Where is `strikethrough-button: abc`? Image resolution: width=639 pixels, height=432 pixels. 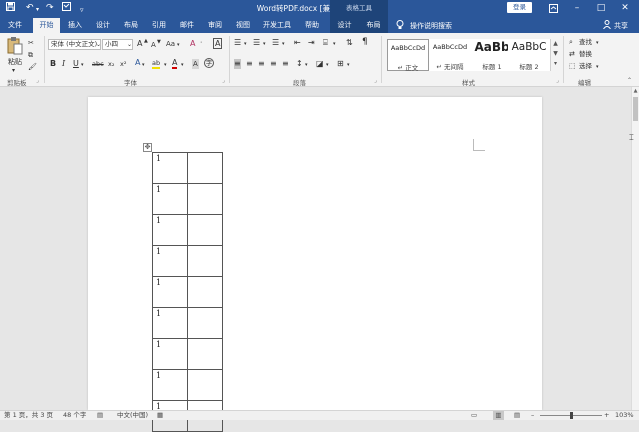
strikethrough-button: abc is located at coordinates (98, 64).